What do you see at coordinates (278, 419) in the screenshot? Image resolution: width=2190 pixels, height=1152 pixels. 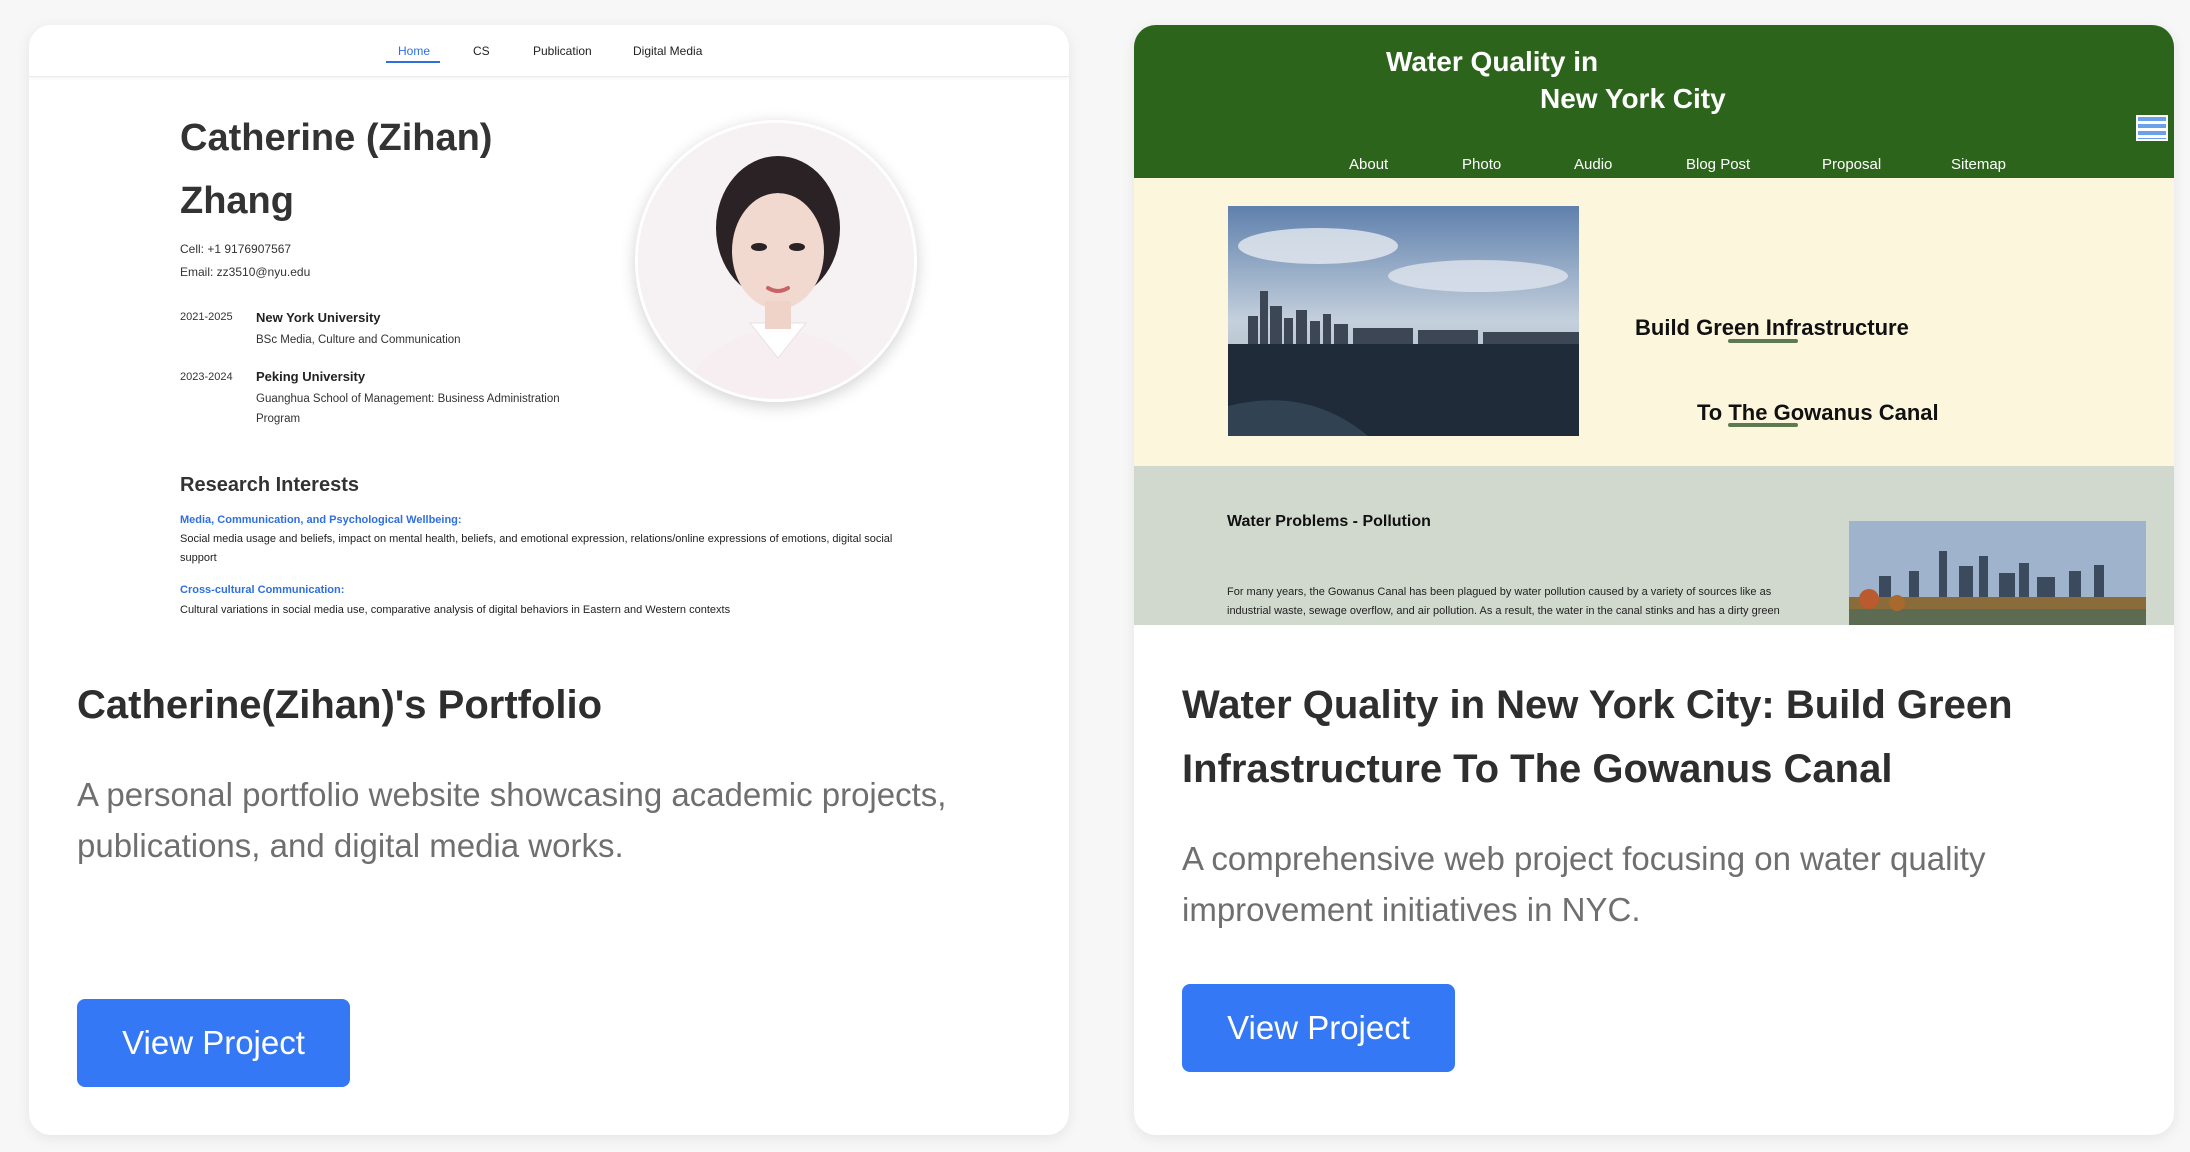 I see `preview-edu-detail-cont: Program` at bounding box center [278, 419].